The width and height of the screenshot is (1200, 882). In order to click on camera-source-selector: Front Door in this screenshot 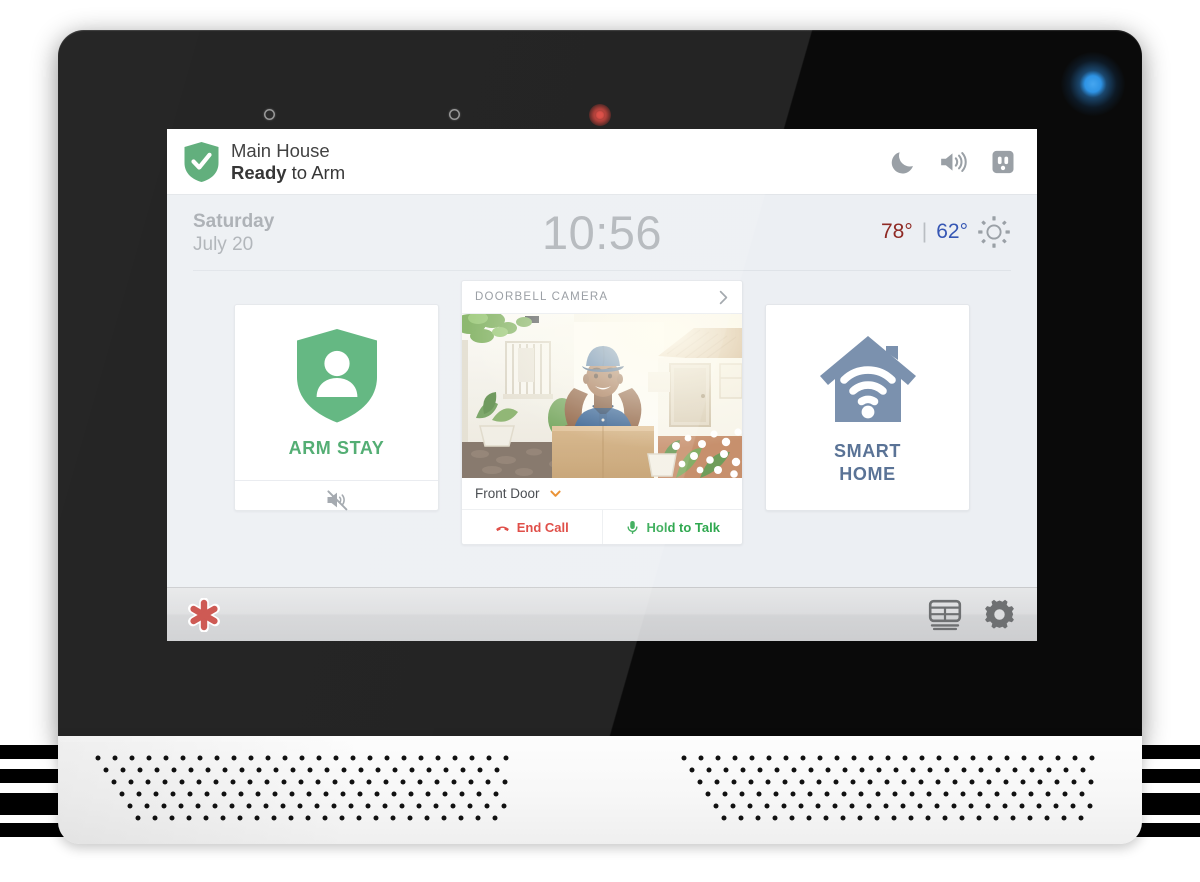, I will do `click(602, 494)`.